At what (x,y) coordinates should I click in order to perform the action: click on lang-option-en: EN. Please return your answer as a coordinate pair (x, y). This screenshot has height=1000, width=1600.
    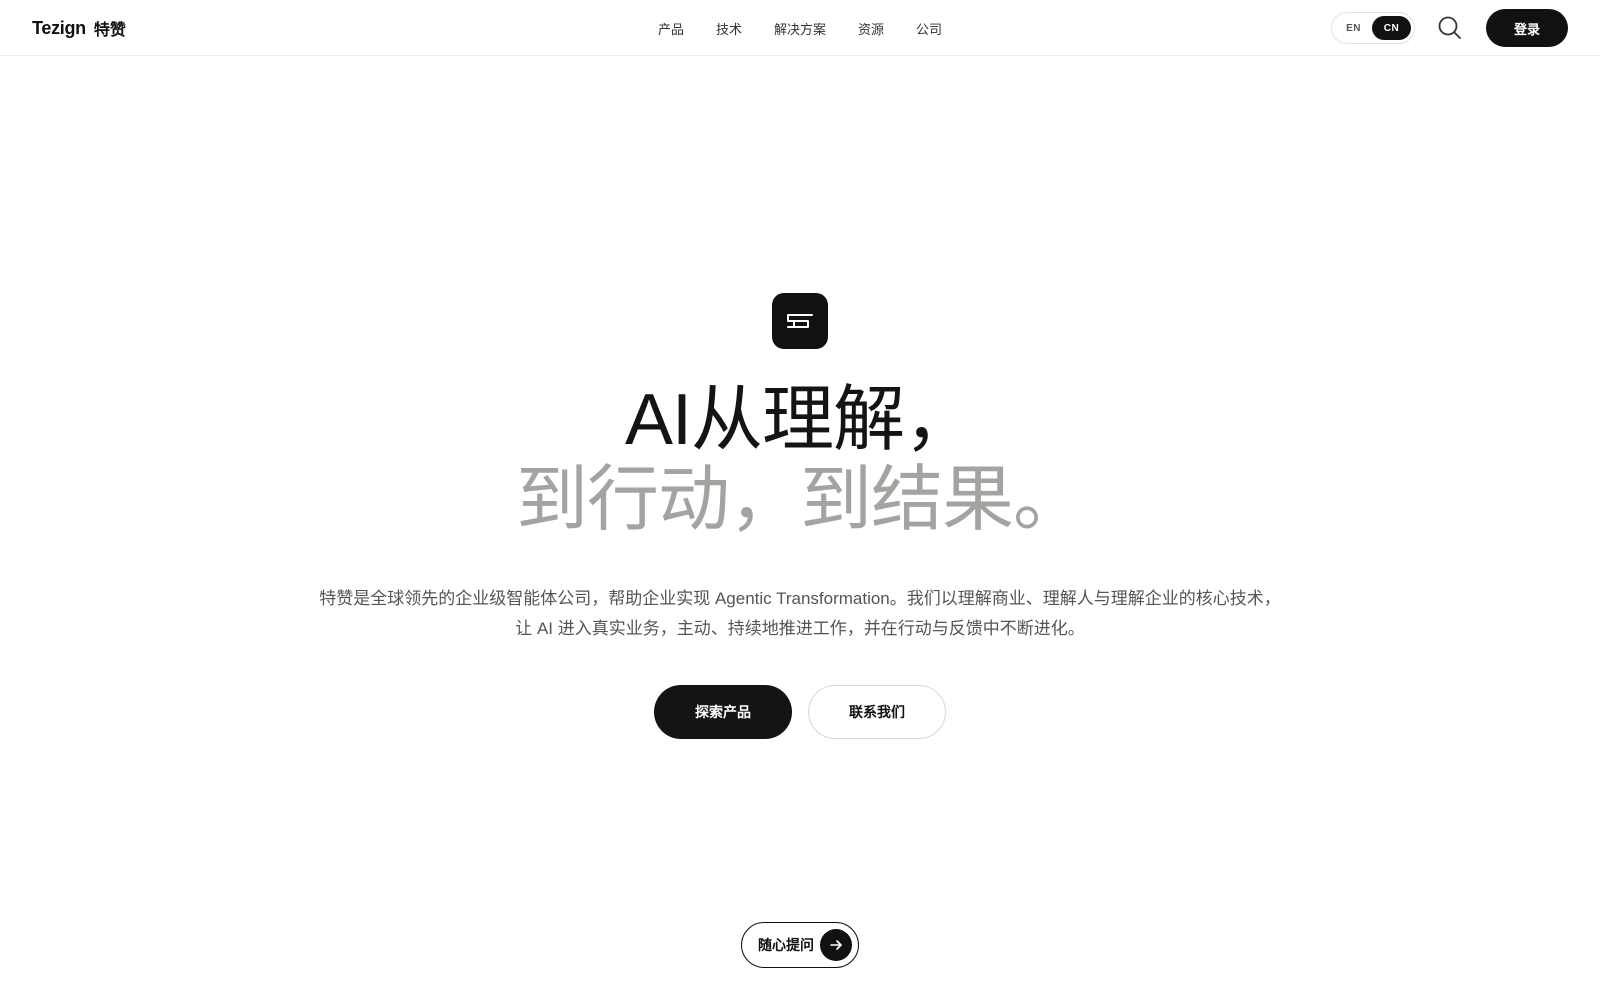
    Looking at the image, I should click on (1353, 28).